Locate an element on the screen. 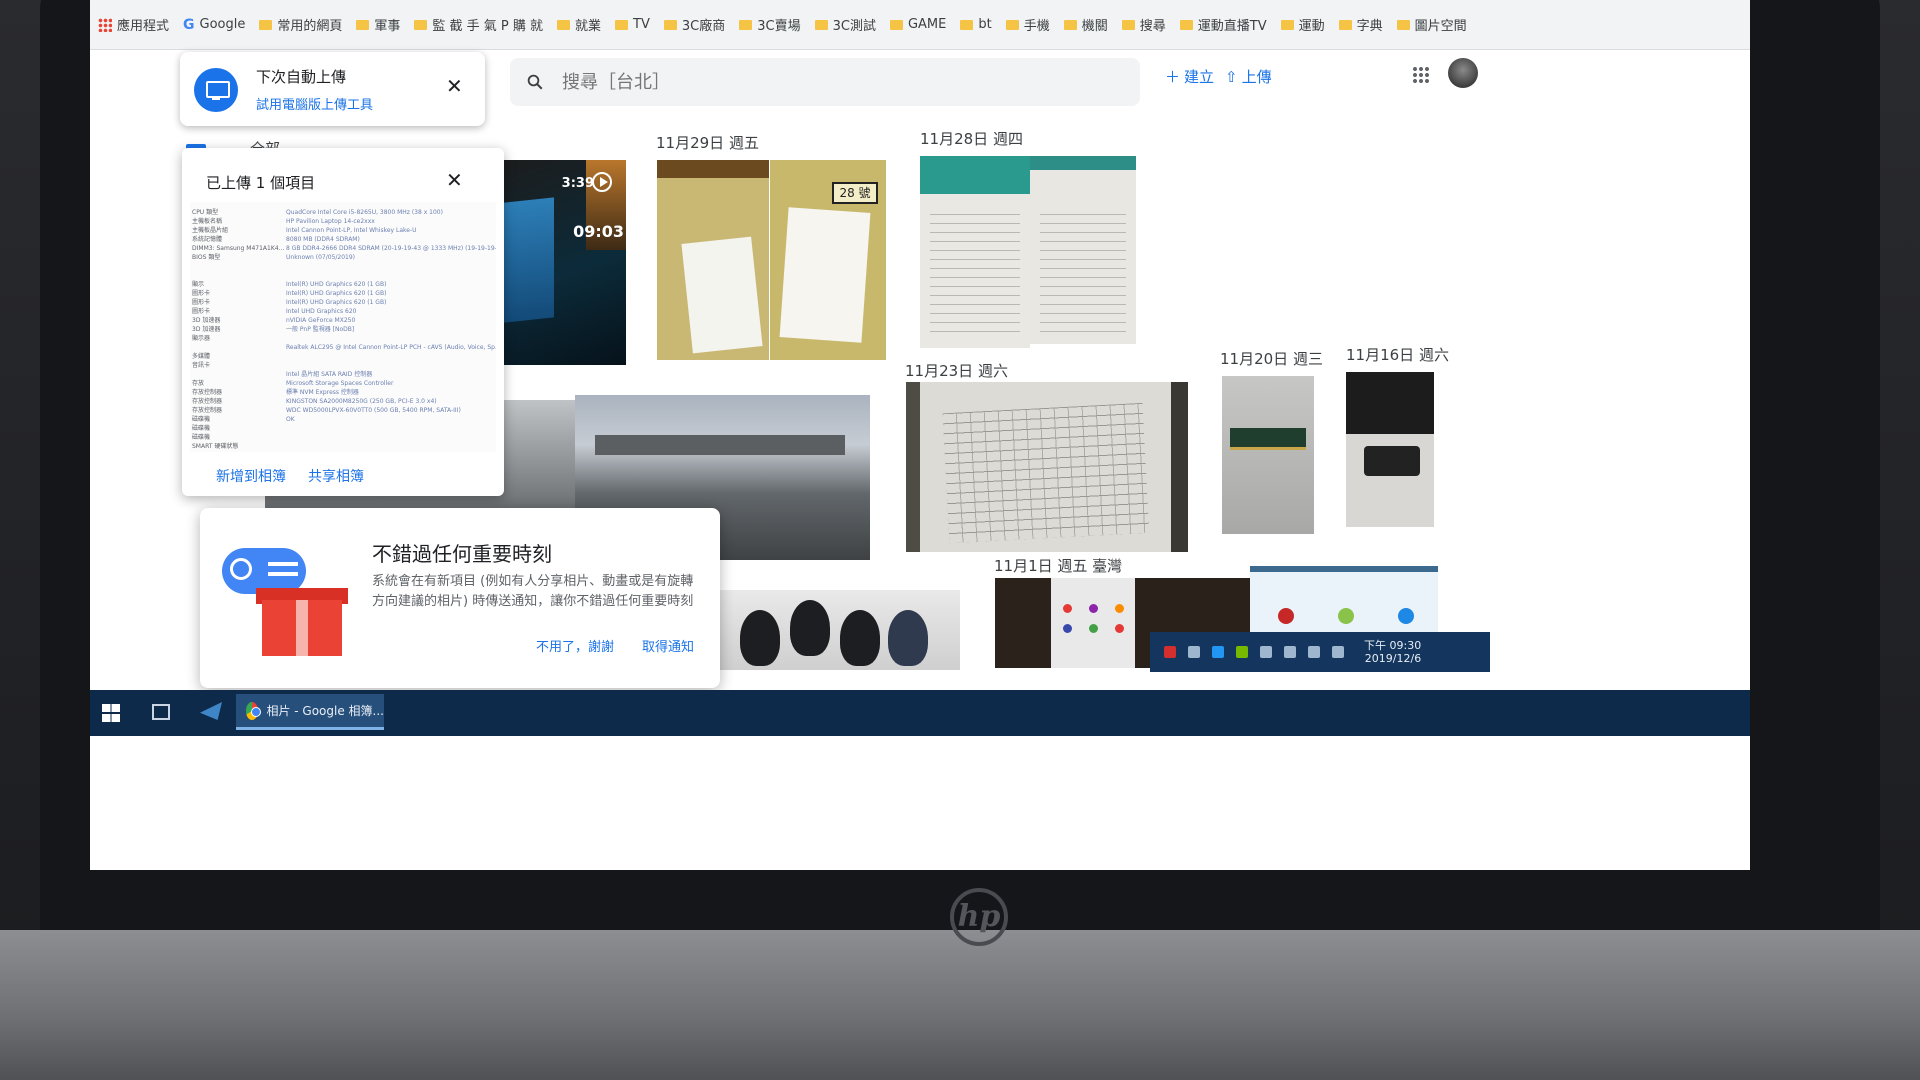 This screenshot has width=1920, height=1080. task-view-icon is located at coordinates (161, 712).